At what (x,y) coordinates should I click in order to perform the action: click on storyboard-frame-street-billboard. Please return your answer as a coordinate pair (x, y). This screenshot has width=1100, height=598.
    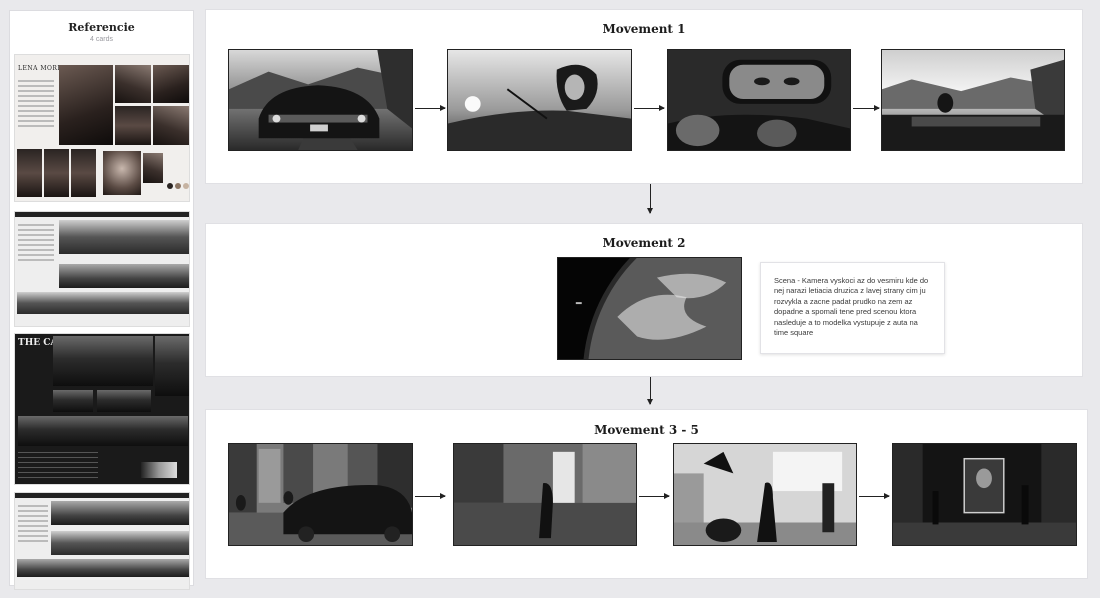
    Looking at the image, I should click on (545, 494).